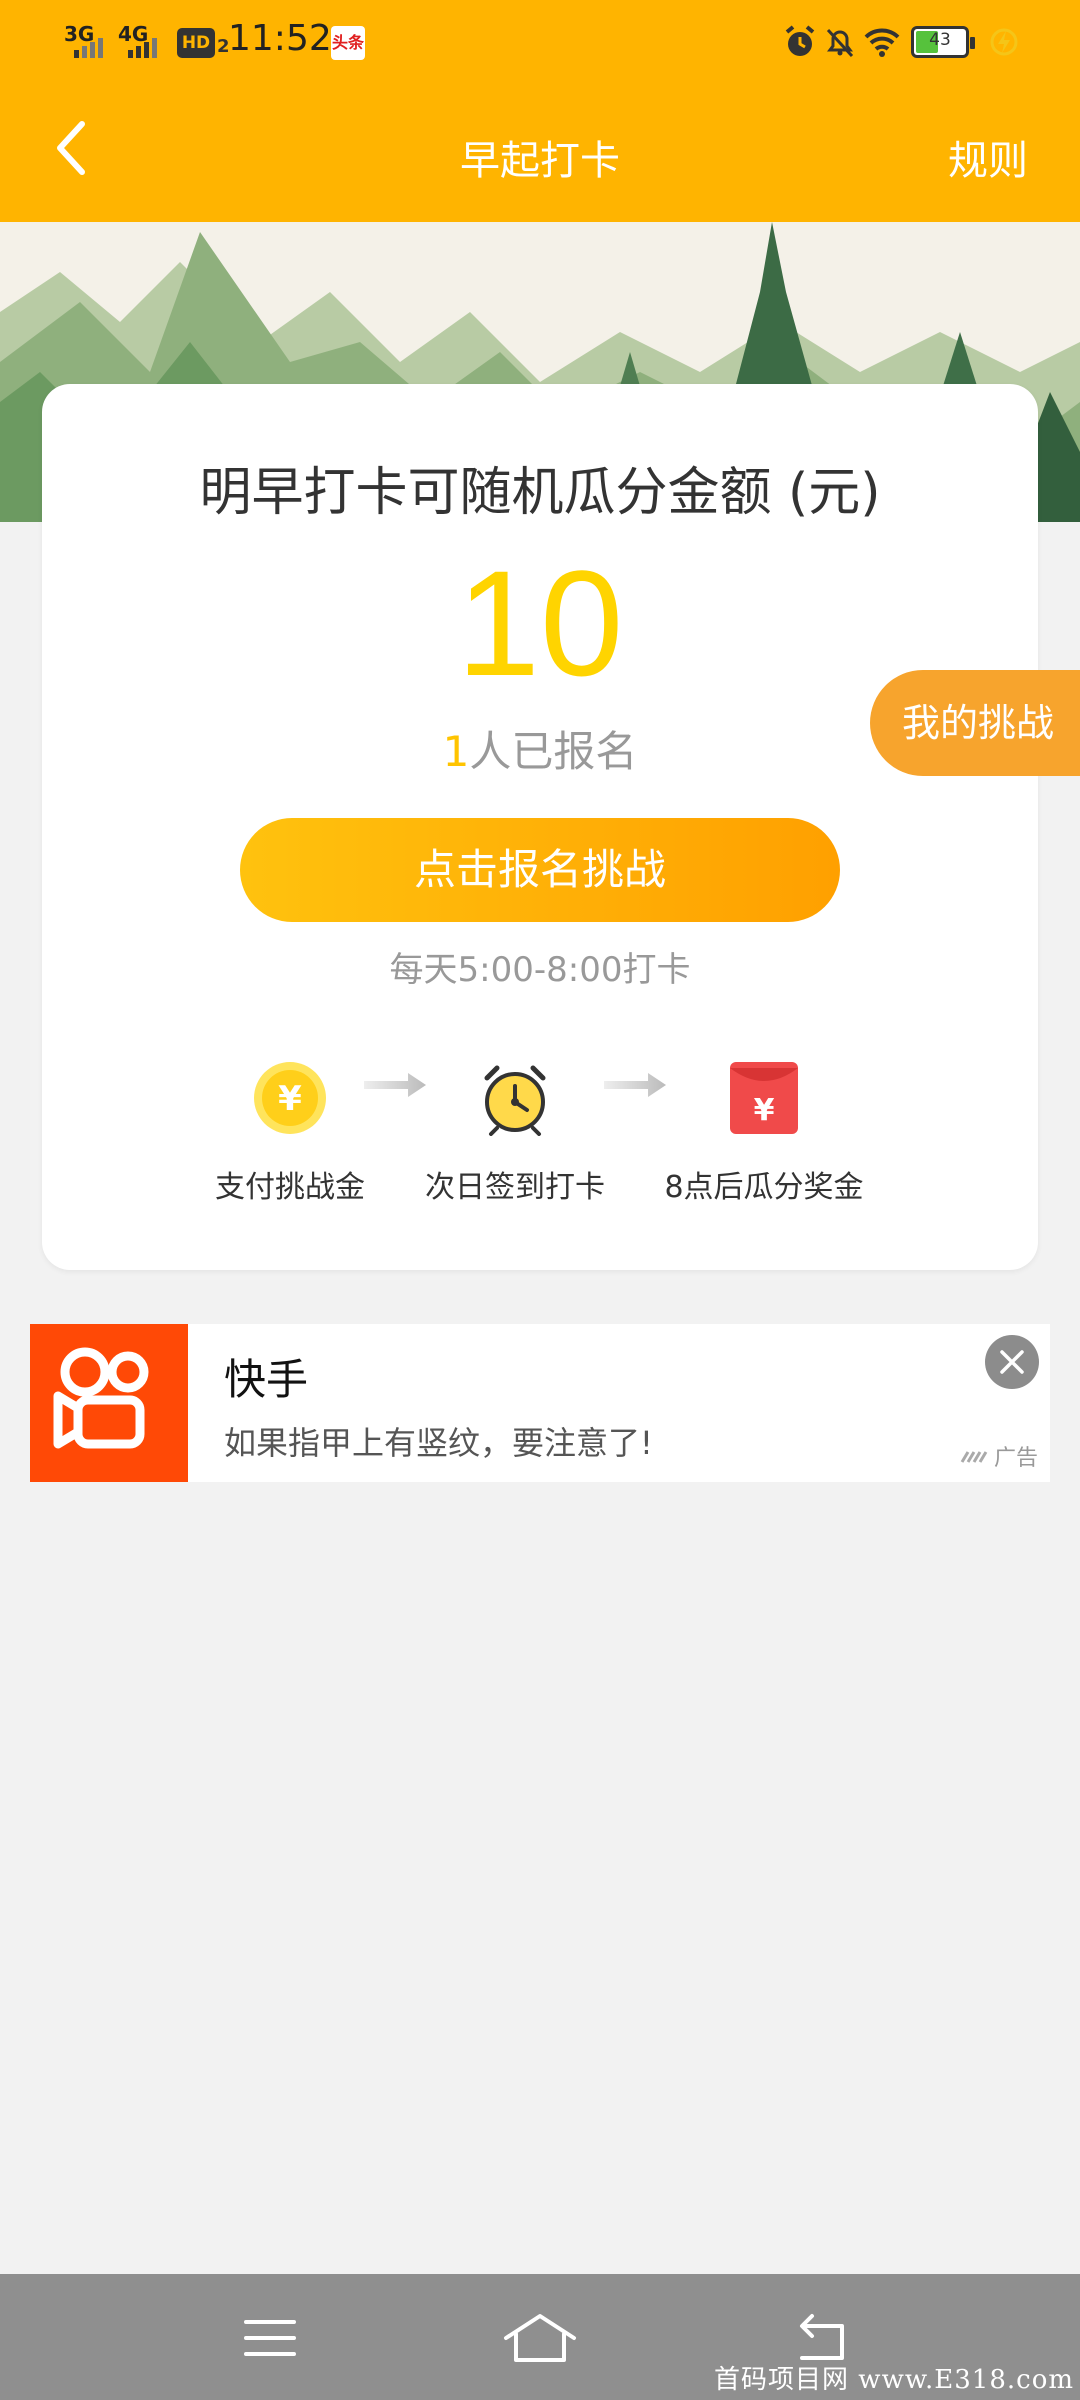  I want to click on step-reward: ¥ 8点后瓜分奖金, so click(764, 1133).